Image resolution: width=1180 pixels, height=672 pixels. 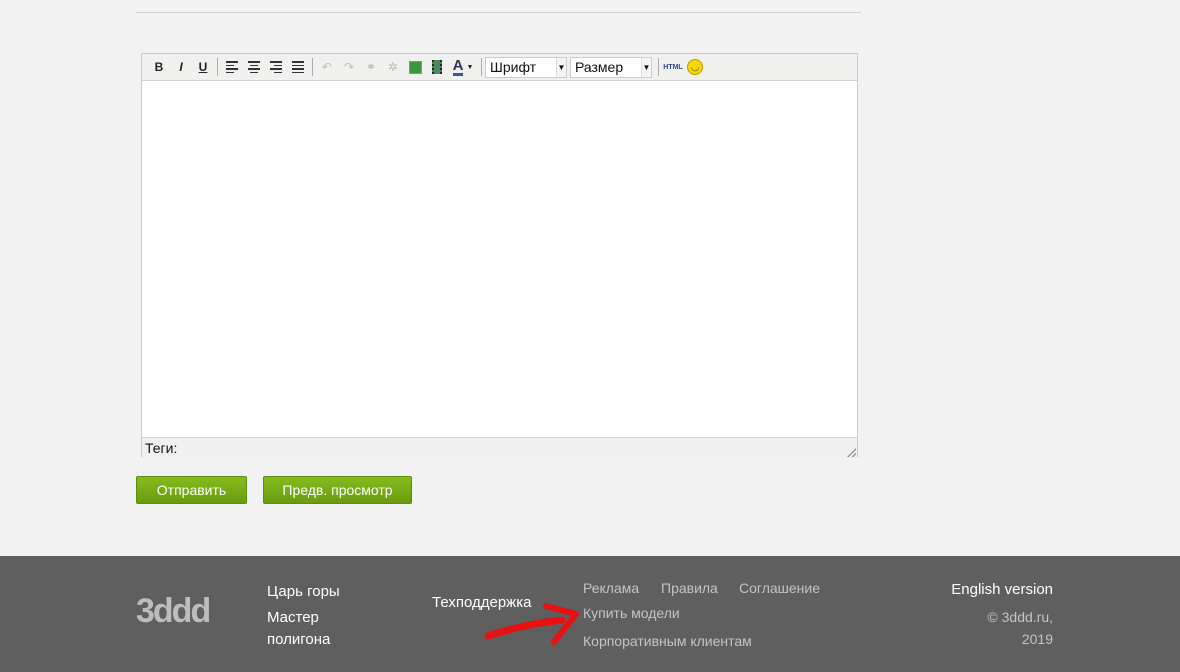 What do you see at coordinates (1037, 639) in the screenshot?
I see `copyright-year: 2019` at bounding box center [1037, 639].